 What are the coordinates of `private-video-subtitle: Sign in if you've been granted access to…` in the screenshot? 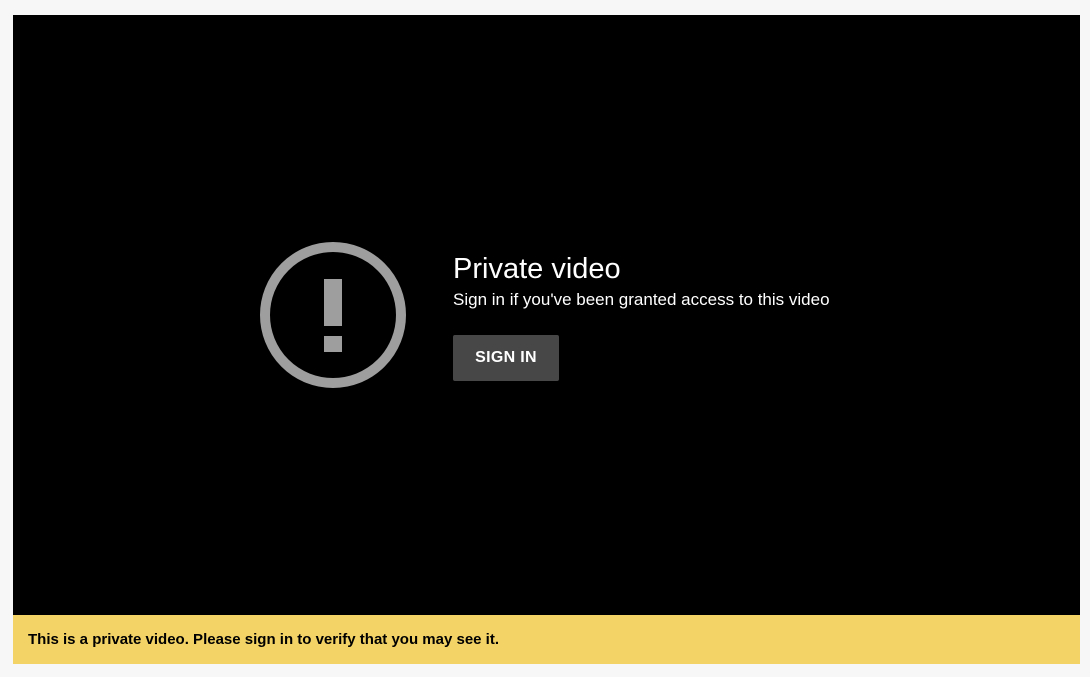 It's located at (641, 299).